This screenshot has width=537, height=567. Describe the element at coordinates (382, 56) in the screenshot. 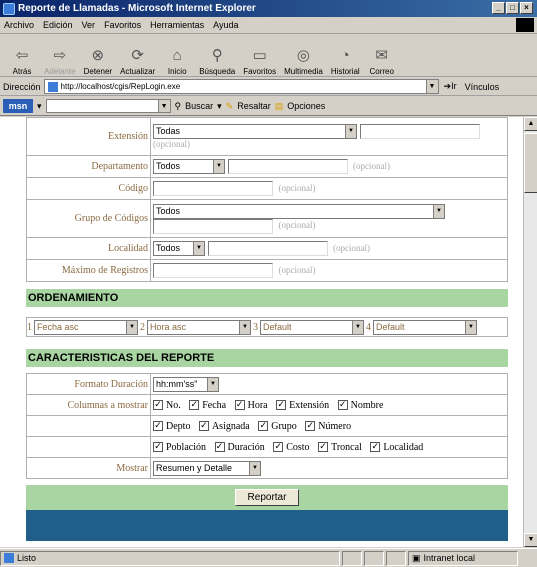

I see `mail-button: ✉ Correo` at that location.